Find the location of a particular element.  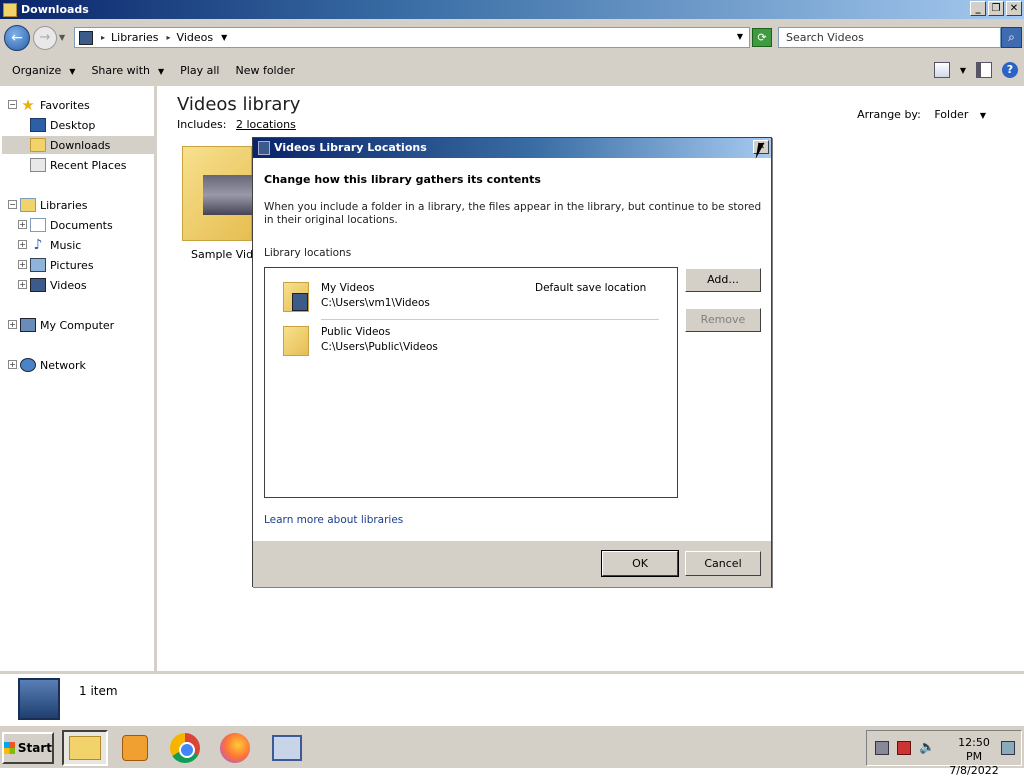

nav-downloads: Downloads is located at coordinates (78, 145).